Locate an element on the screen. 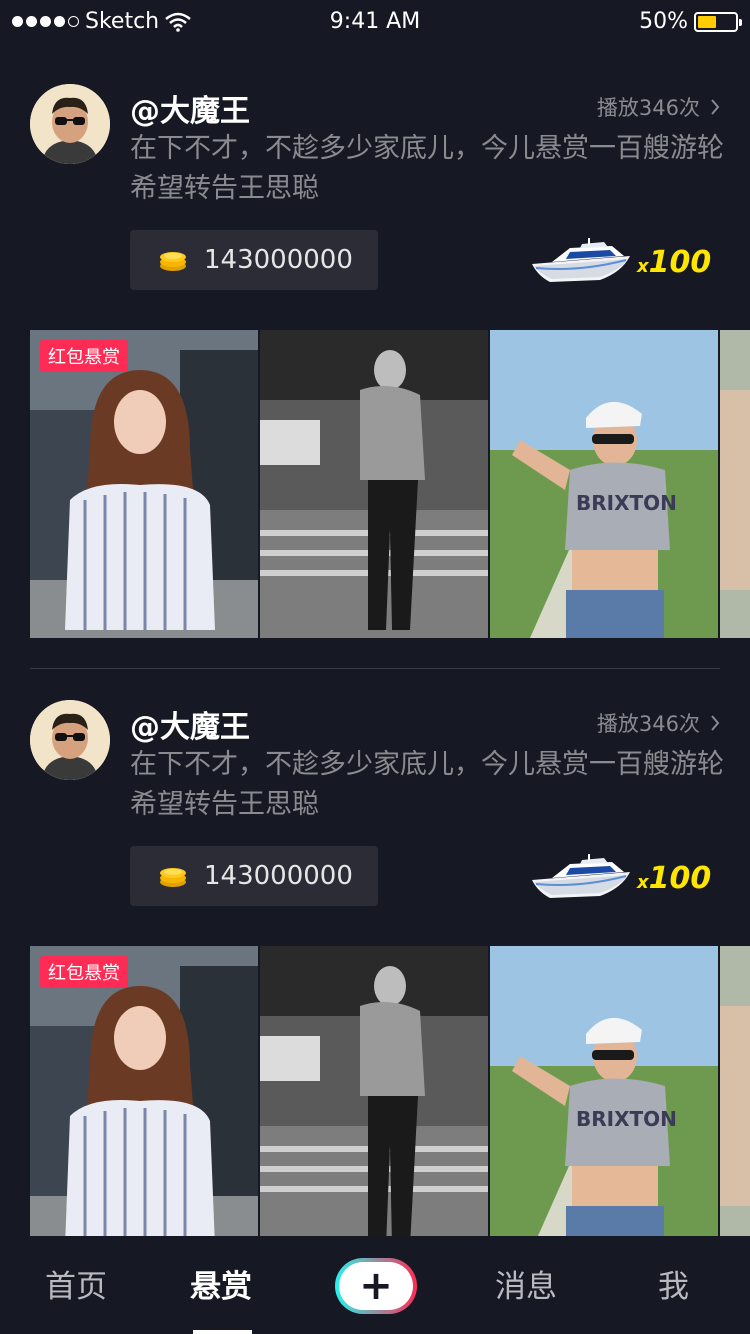  plus-icon: + is located at coordinates (376, 1286).